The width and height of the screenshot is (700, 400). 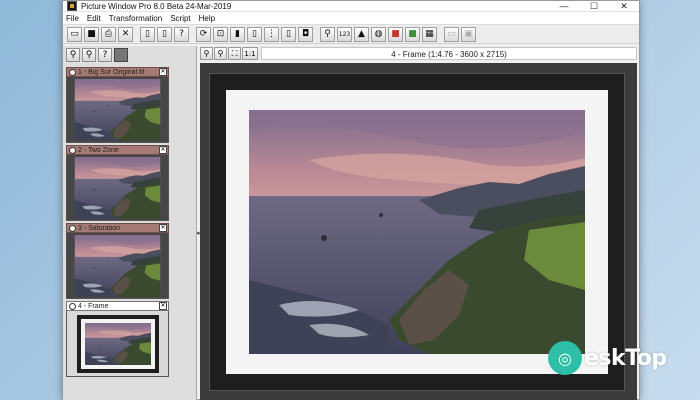 What do you see at coordinates (395, 34) in the screenshot?
I see `red-channel-button: ■` at bounding box center [395, 34].